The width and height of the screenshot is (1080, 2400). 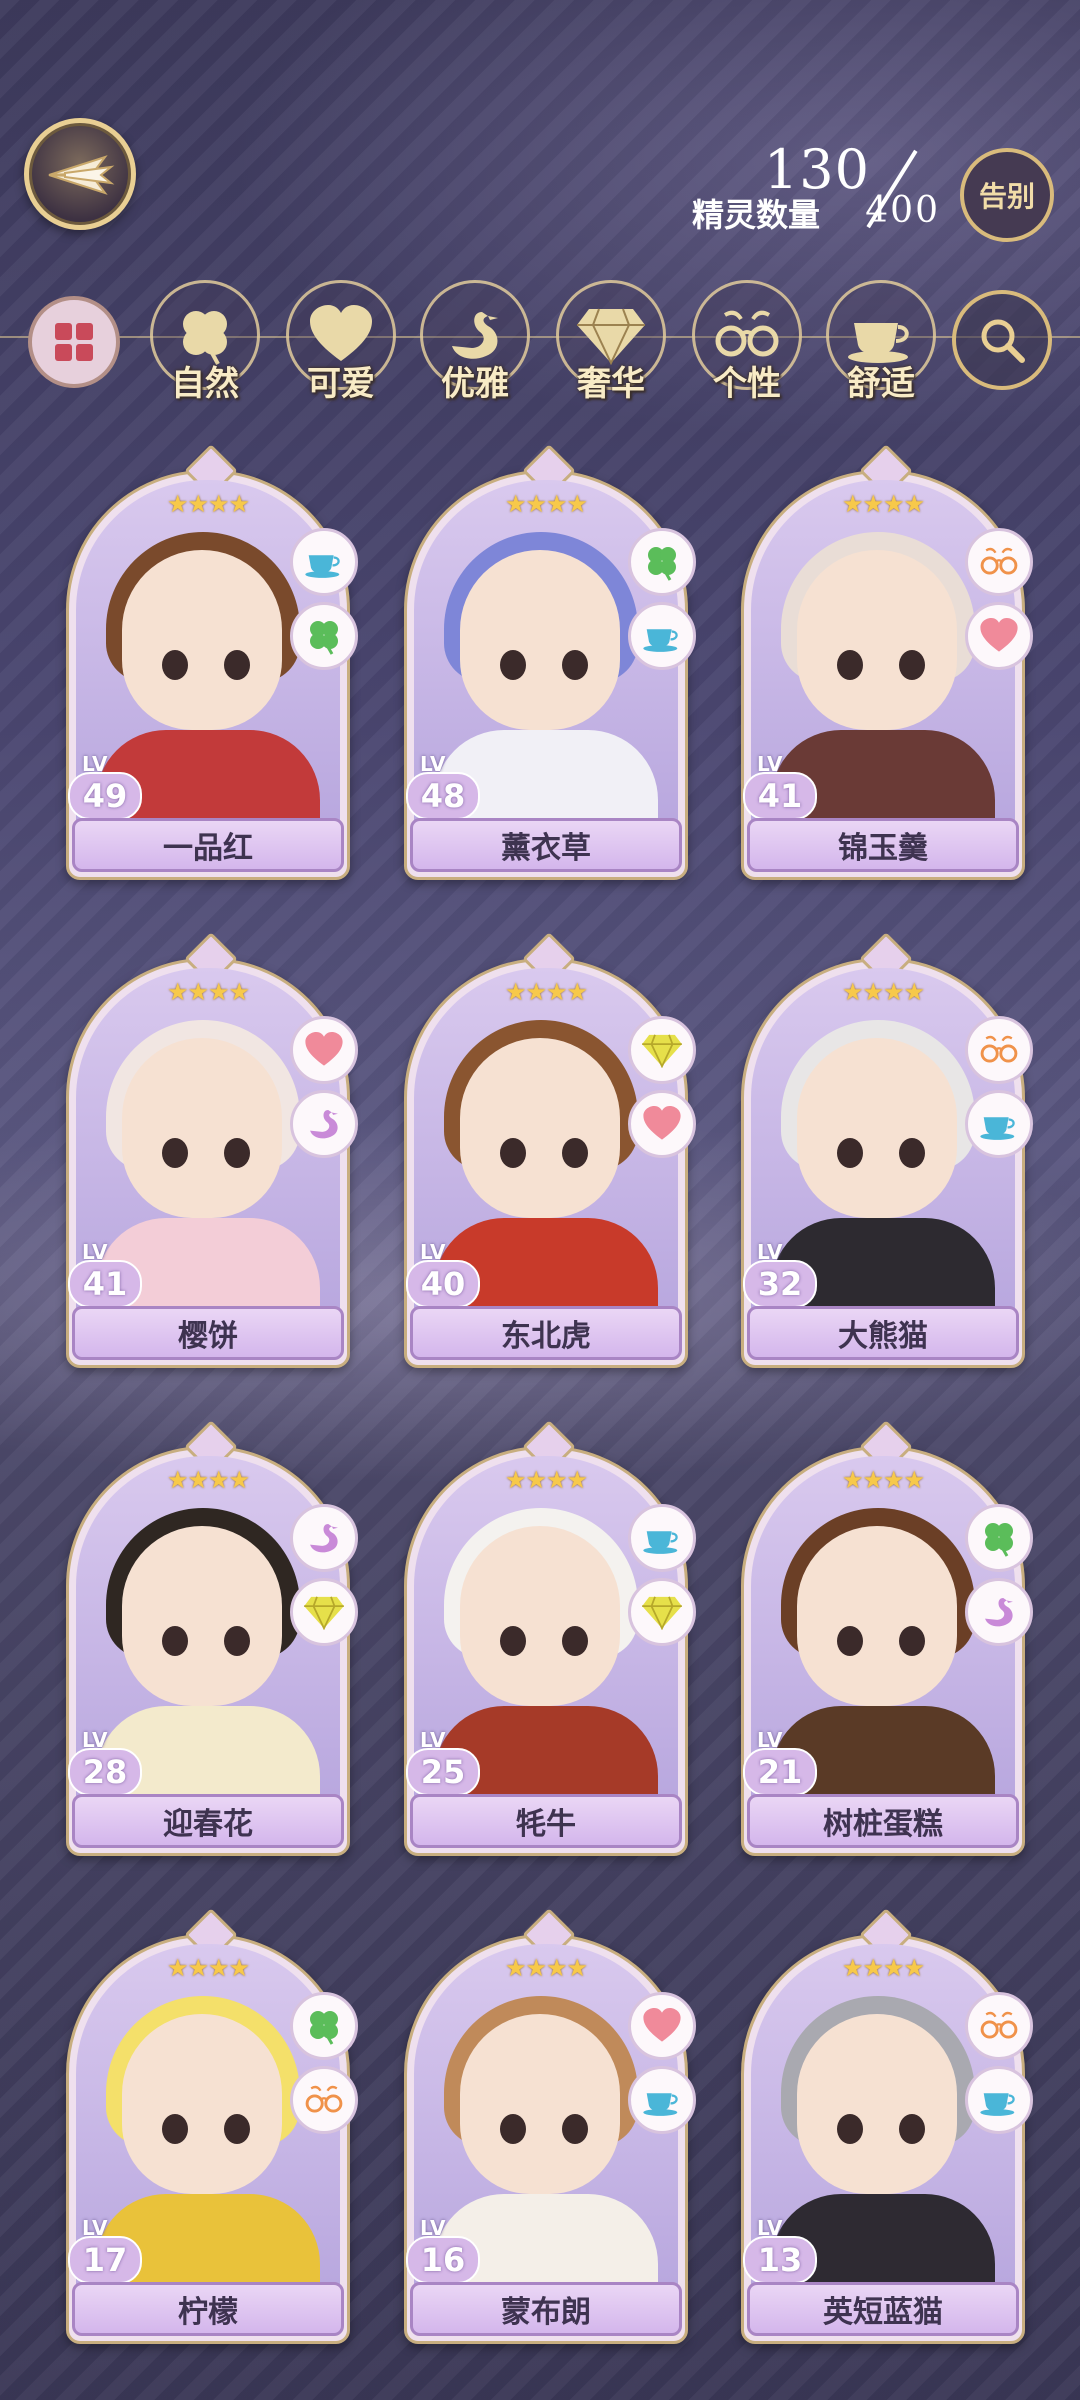 What do you see at coordinates (546, 2309) in the screenshot?
I see `spirit-name: 蒙布朗` at bounding box center [546, 2309].